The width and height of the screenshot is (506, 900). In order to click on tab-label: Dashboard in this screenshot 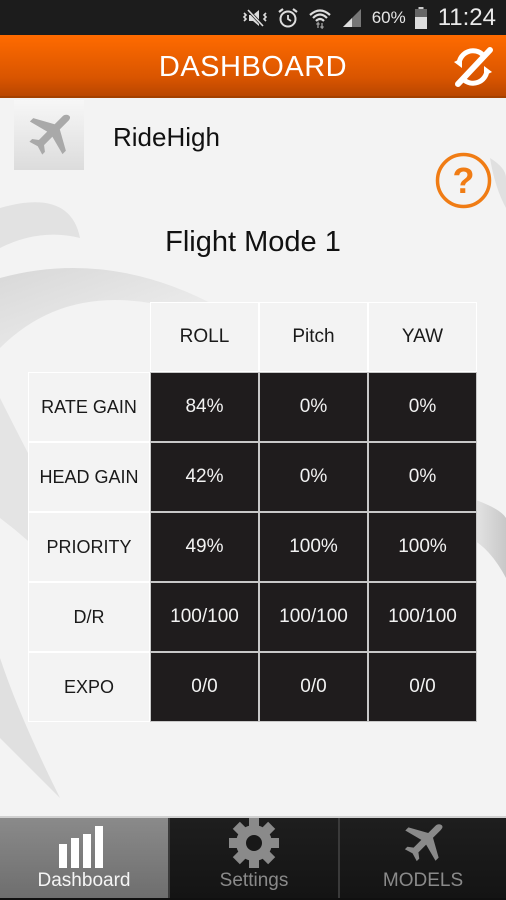, I will do `click(84, 880)`.